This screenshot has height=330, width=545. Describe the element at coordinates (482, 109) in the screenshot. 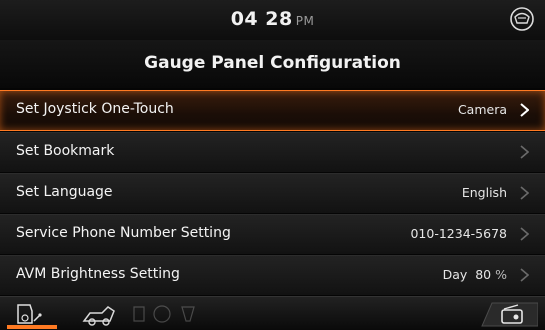

I see `setting-value: Camera` at that location.